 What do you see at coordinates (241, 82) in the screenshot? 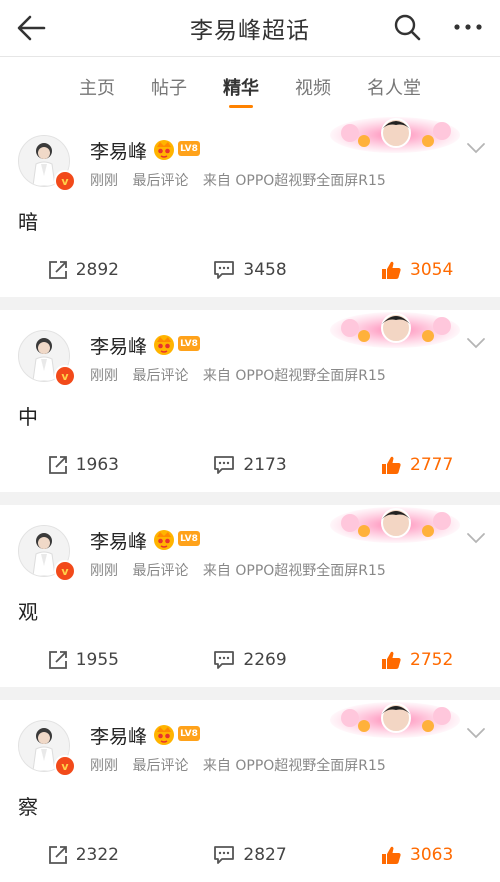
I see `tab-featured: 精华` at bounding box center [241, 82].